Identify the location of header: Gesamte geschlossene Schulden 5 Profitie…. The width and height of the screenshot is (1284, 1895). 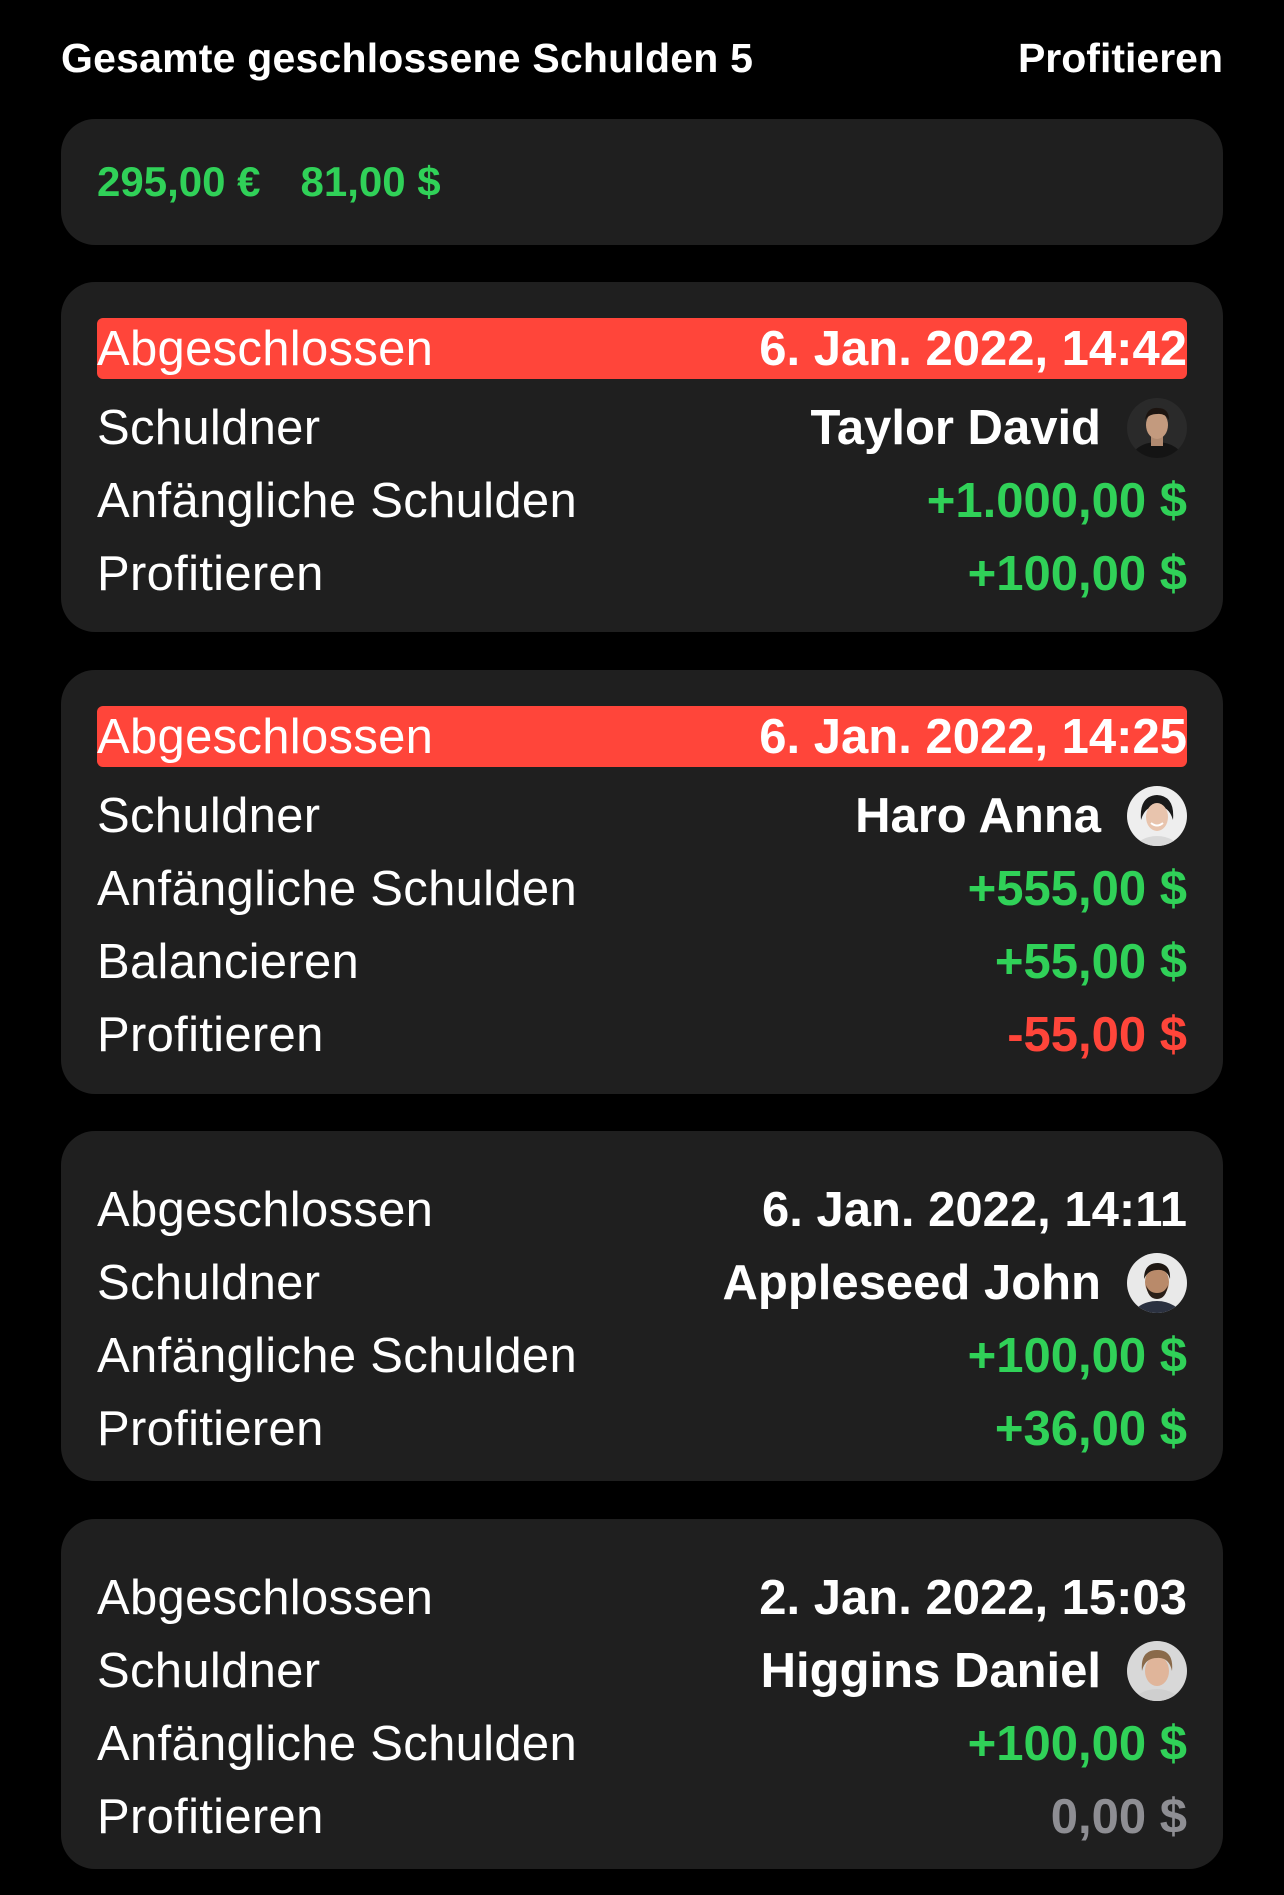
(642, 58).